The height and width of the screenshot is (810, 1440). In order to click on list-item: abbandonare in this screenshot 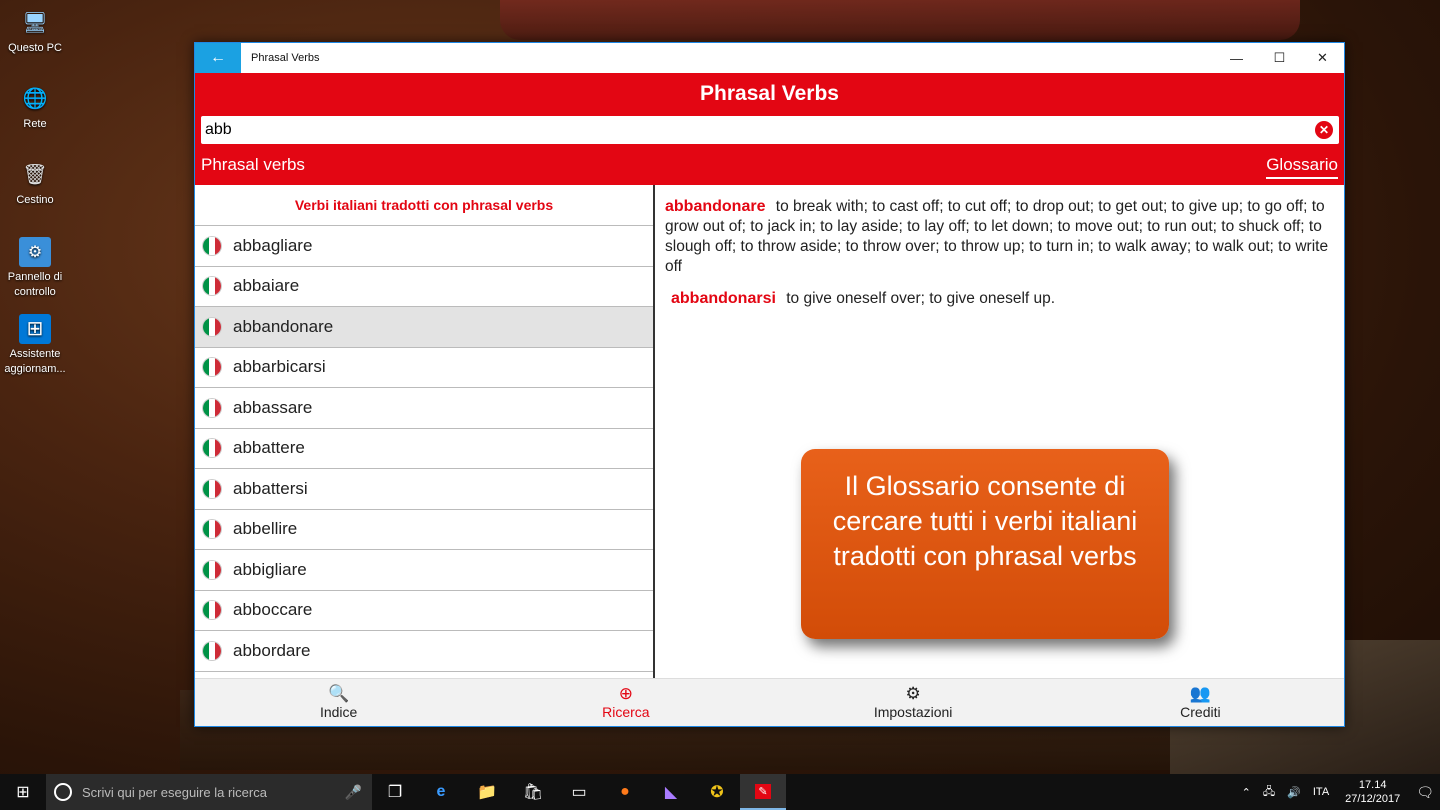, I will do `click(424, 327)`.